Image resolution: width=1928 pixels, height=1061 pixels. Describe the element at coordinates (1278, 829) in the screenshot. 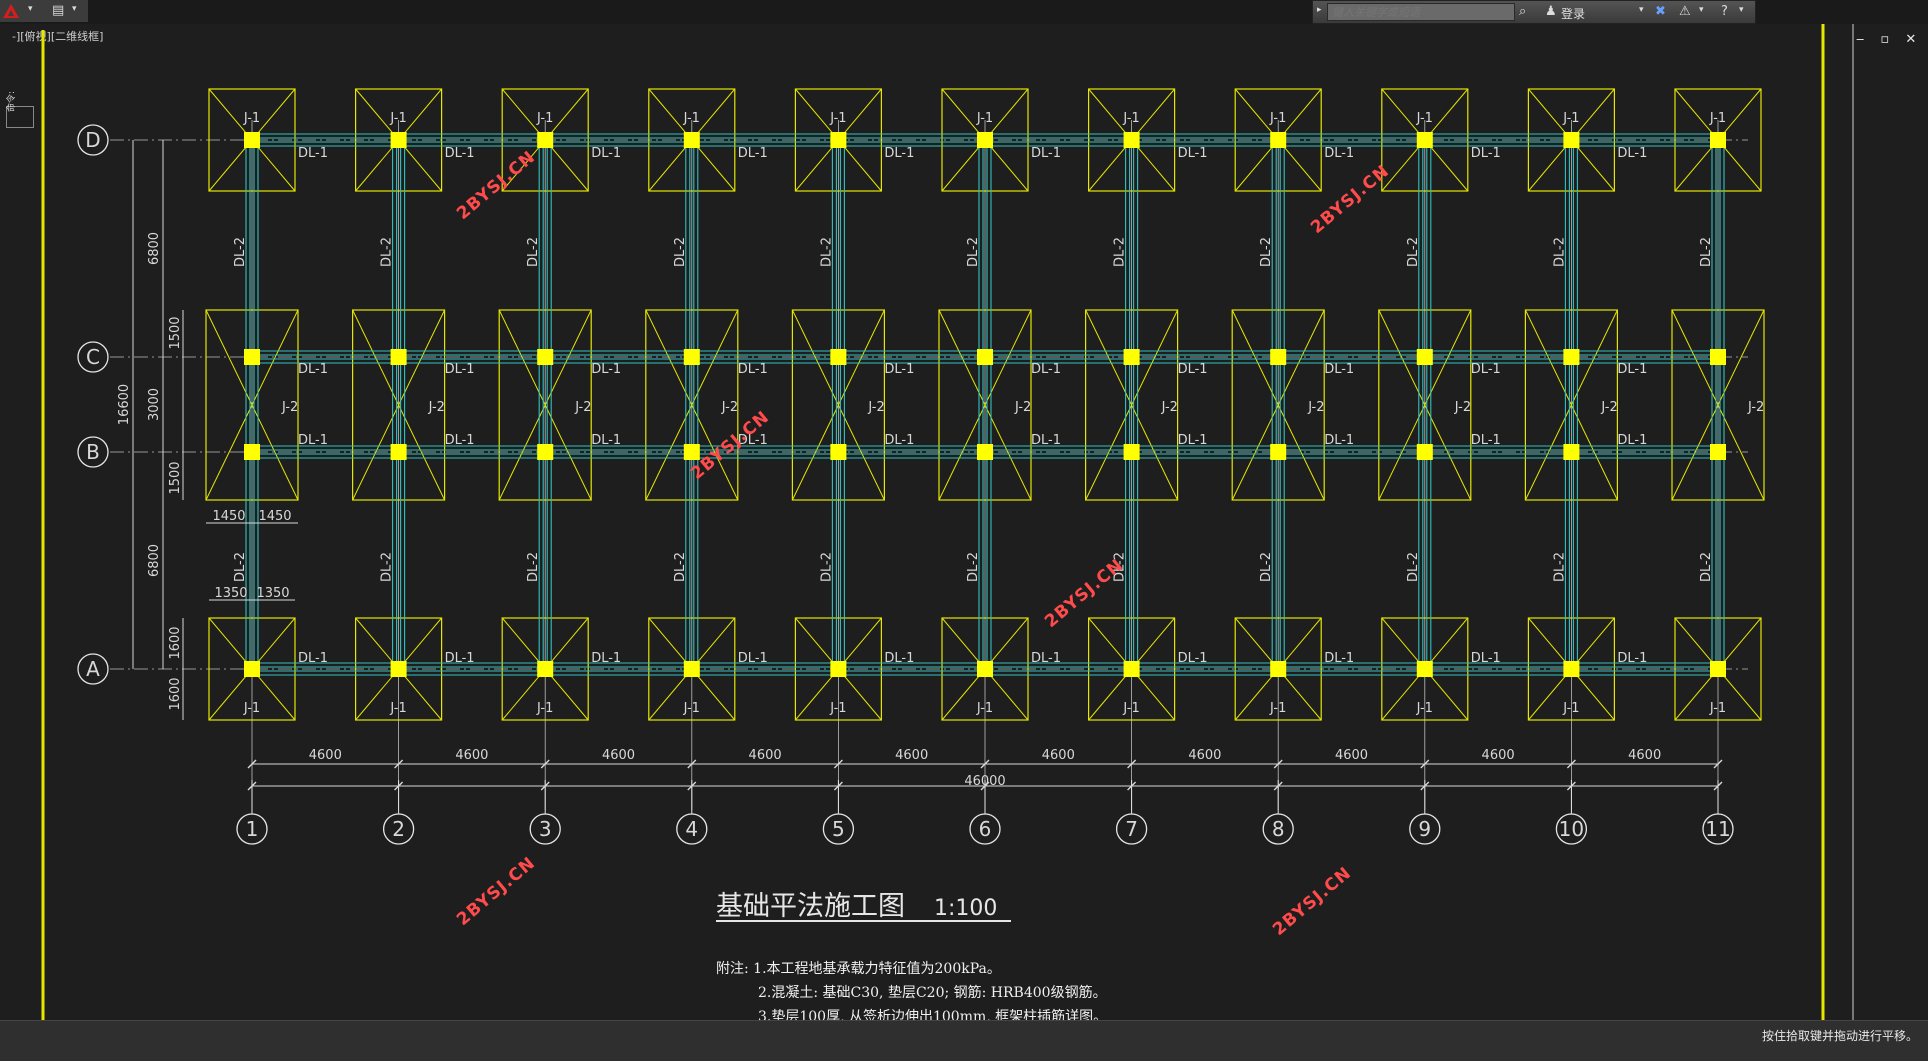

I see `axis-label-8: 8` at that location.